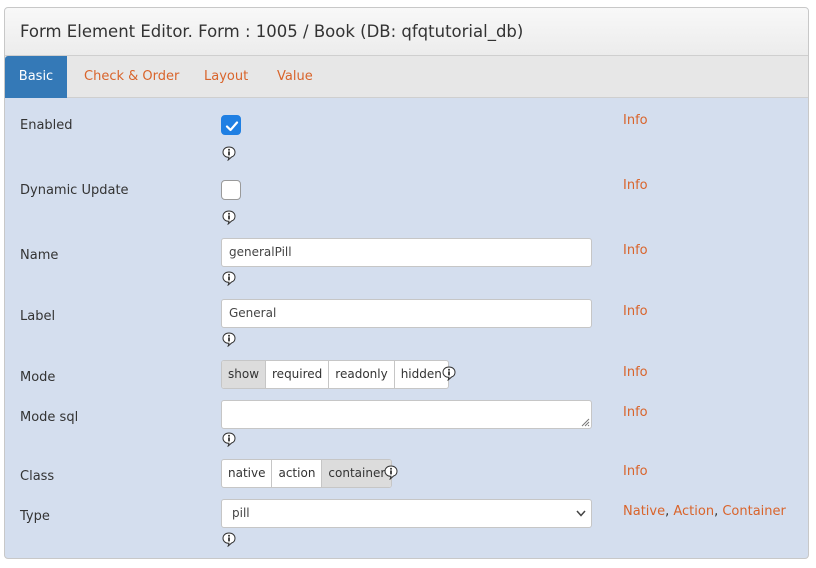 The image size is (816, 568). What do you see at coordinates (39, 255) in the screenshot?
I see `name-label: Name` at bounding box center [39, 255].